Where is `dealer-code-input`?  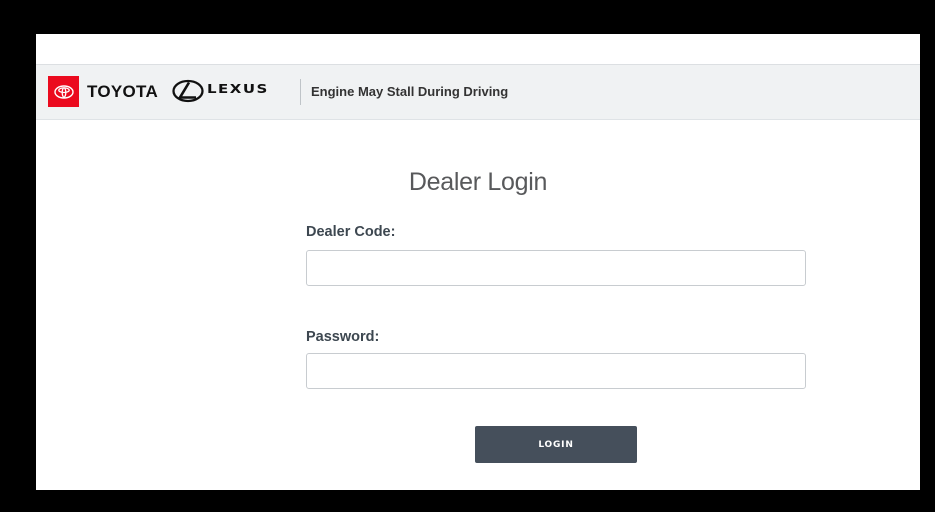 dealer-code-input is located at coordinates (556, 268).